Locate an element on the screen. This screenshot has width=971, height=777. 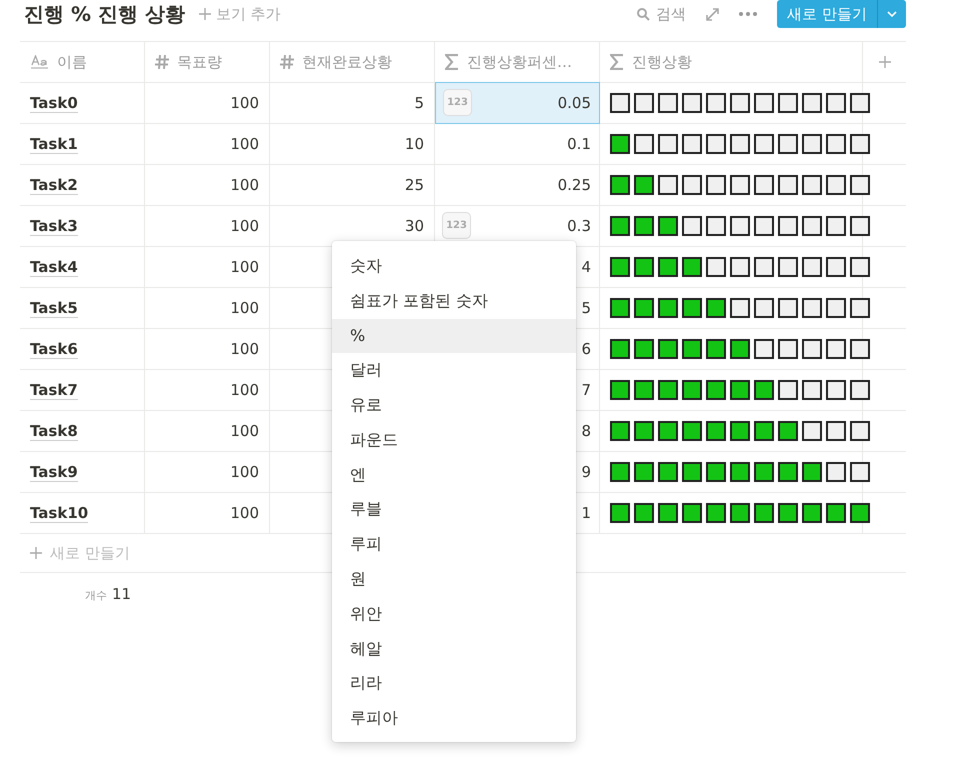
table-cell: 9 is located at coordinates (586, 472).